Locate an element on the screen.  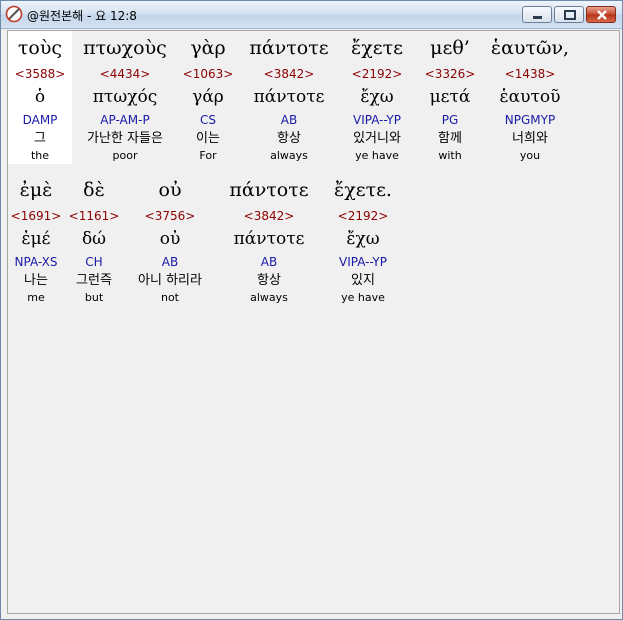
morphology-code: DAMP is located at coordinates (40, 120).